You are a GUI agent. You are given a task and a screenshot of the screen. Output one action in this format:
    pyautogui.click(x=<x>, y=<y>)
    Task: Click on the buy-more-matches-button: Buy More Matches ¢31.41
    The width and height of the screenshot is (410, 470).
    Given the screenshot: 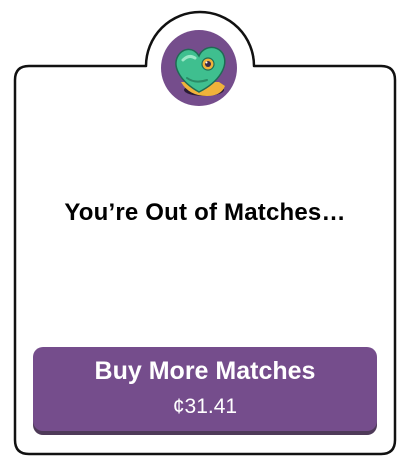 What is the action you would take?
    pyautogui.click(x=205, y=389)
    